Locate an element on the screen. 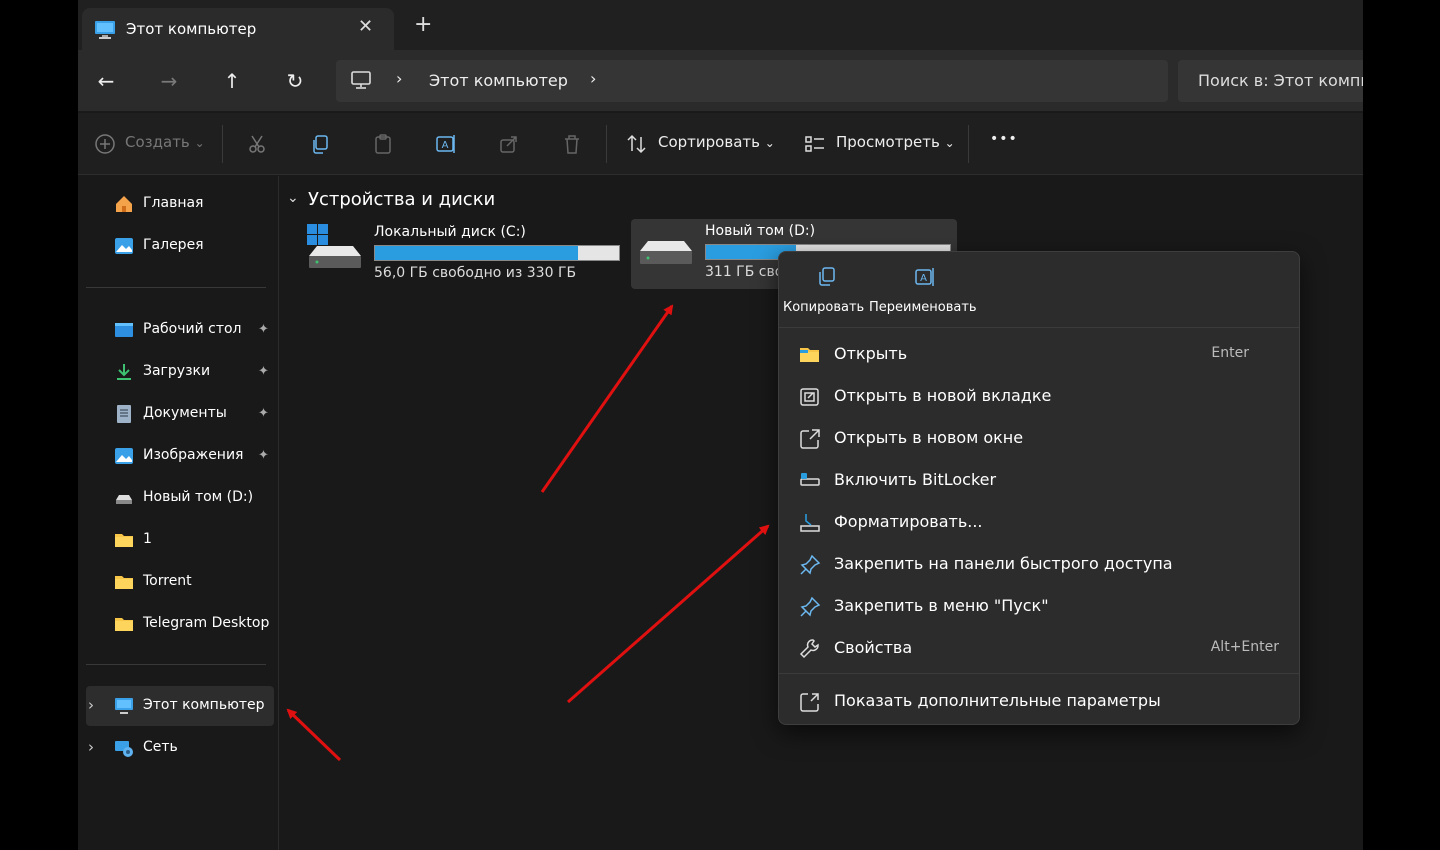  back-button: ← is located at coordinates (106, 81).